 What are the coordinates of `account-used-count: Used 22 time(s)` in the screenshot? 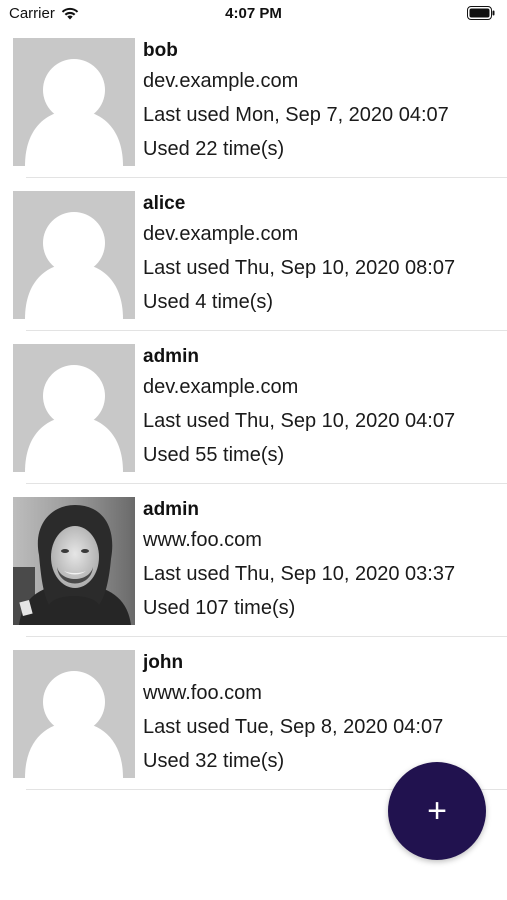 It's located at (214, 149).